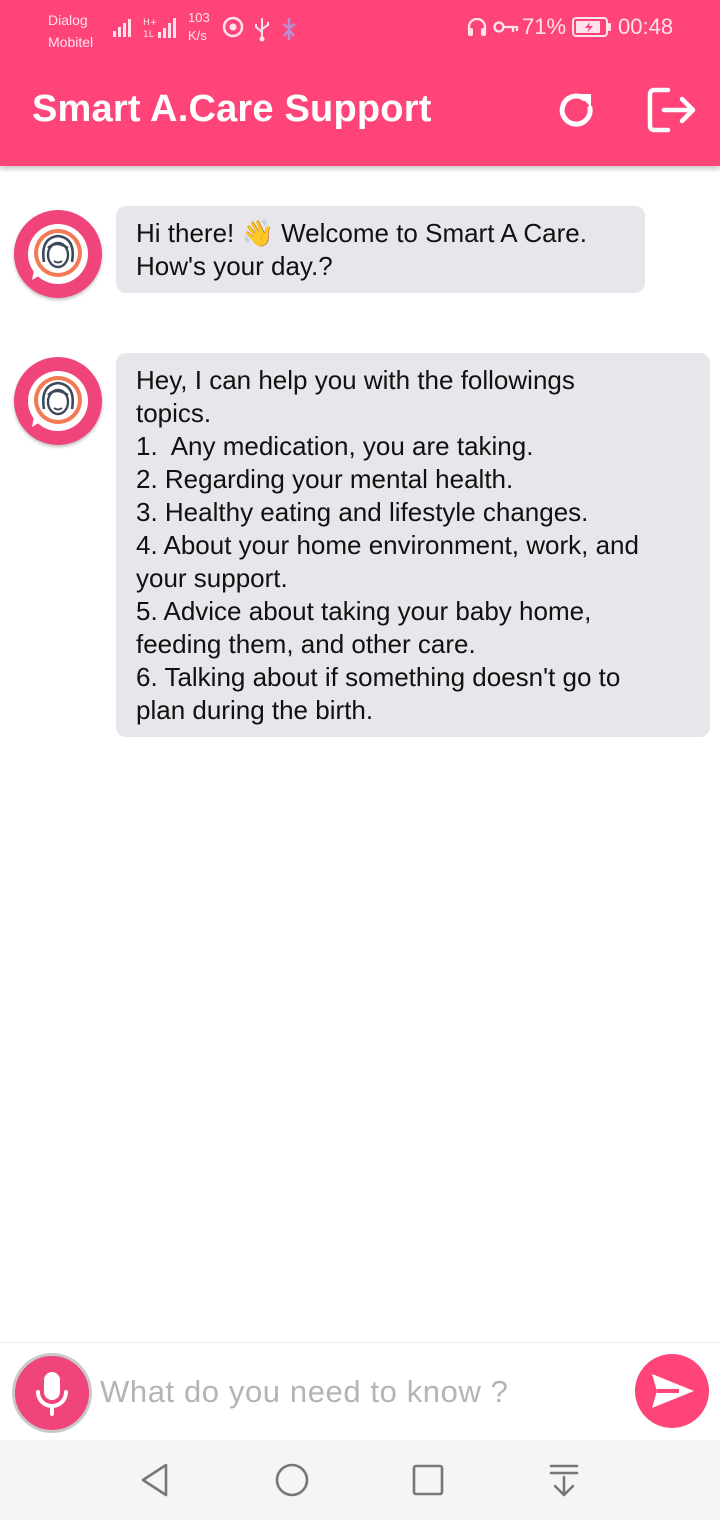 Image resolution: width=720 pixels, height=1520 pixels. I want to click on back-button, so click(156, 1480).